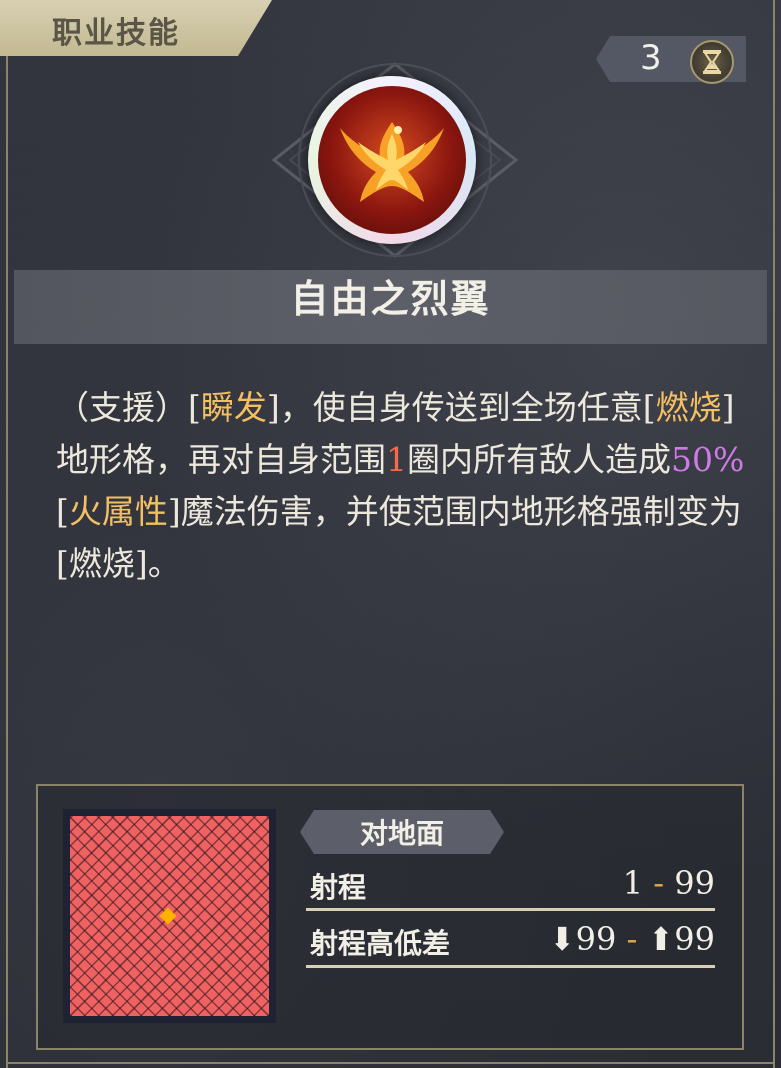 The height and width of the screenshot is (1068, 781). I want to click on hourglass-icon, so click(712, 62).